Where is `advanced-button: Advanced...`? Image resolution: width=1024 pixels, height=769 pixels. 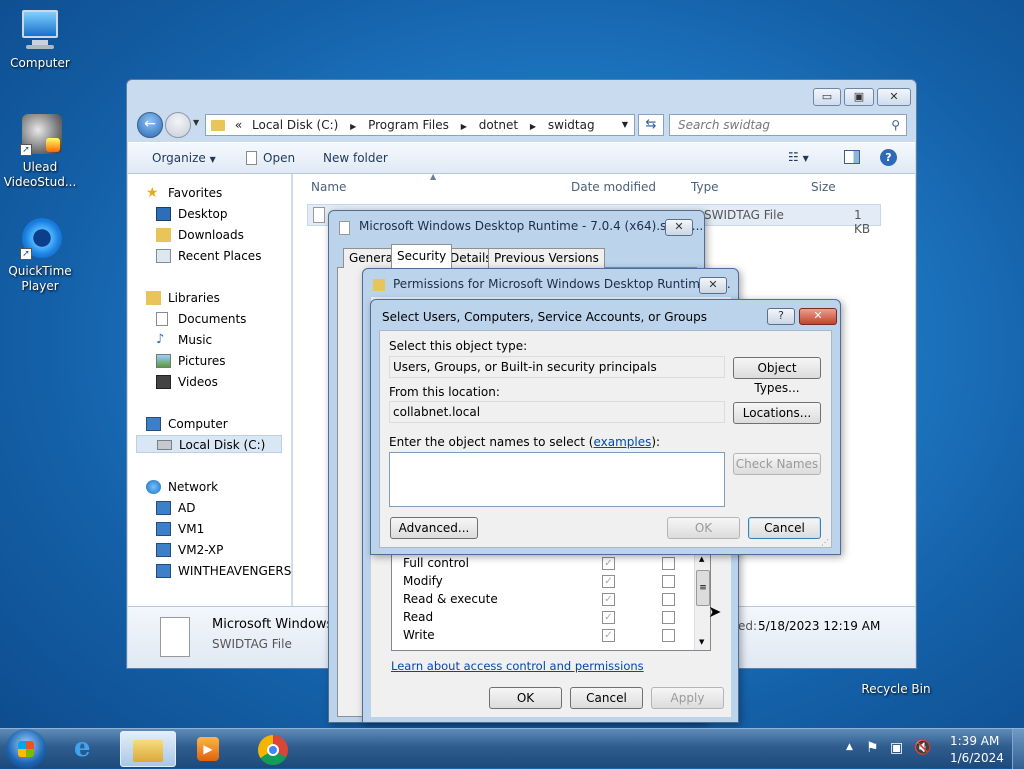
advanced-button: Advanced... is located at coordinates (434, 528).